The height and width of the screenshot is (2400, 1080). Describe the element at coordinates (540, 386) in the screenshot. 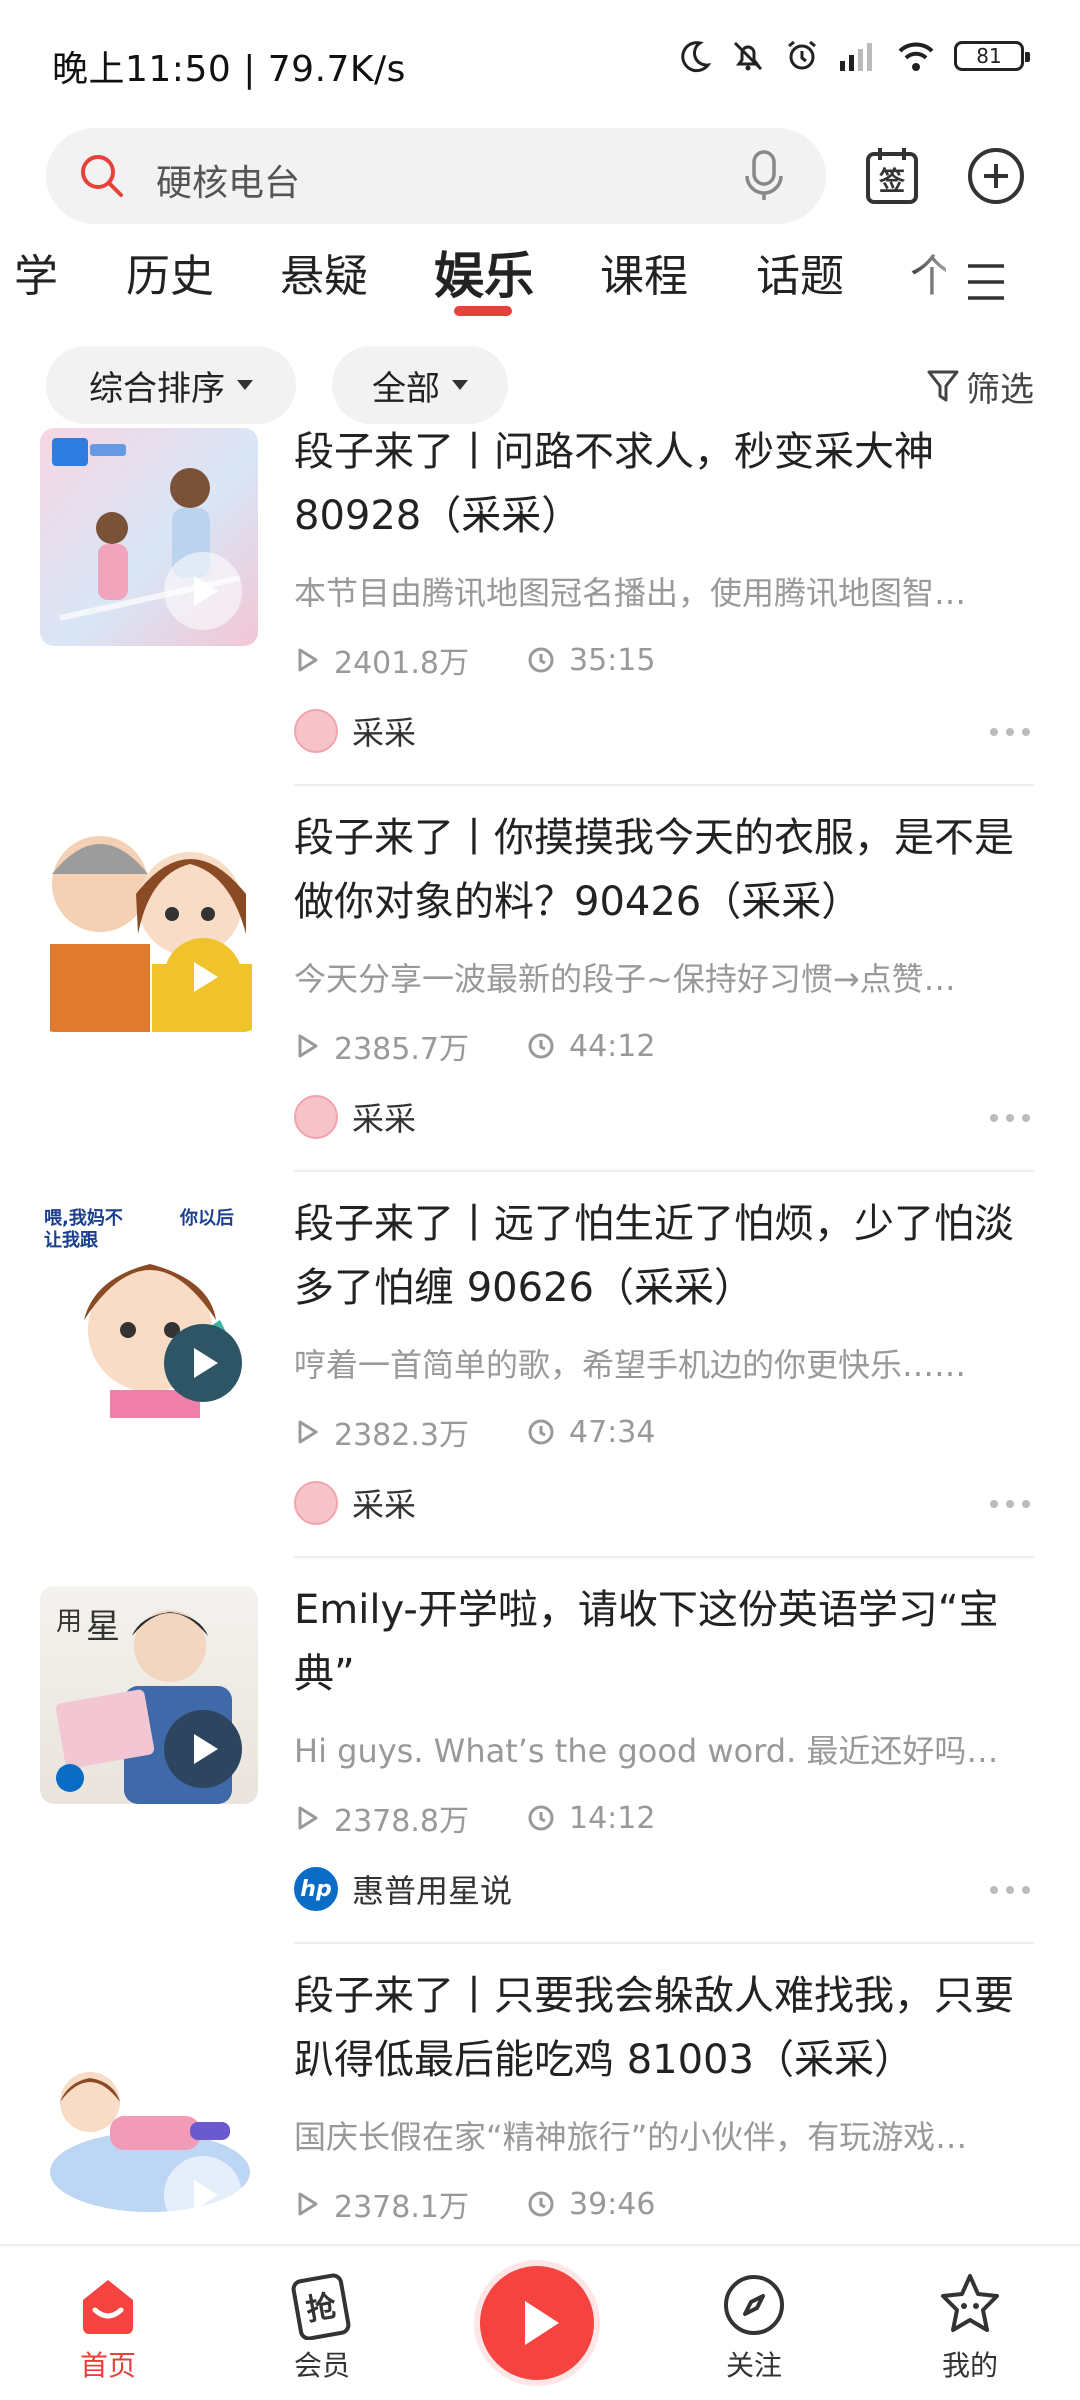

I see `filter-row: 综合排序 全部 筛选` at that location.